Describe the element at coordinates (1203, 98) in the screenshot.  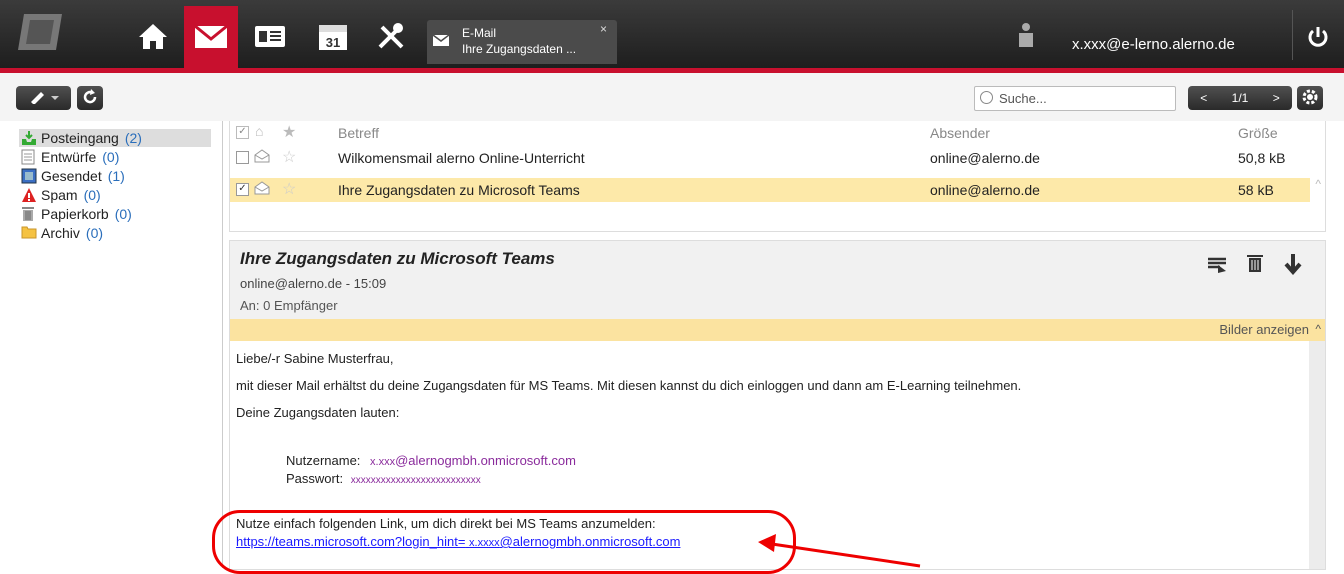
I see `prev-page-button: <` at that location.